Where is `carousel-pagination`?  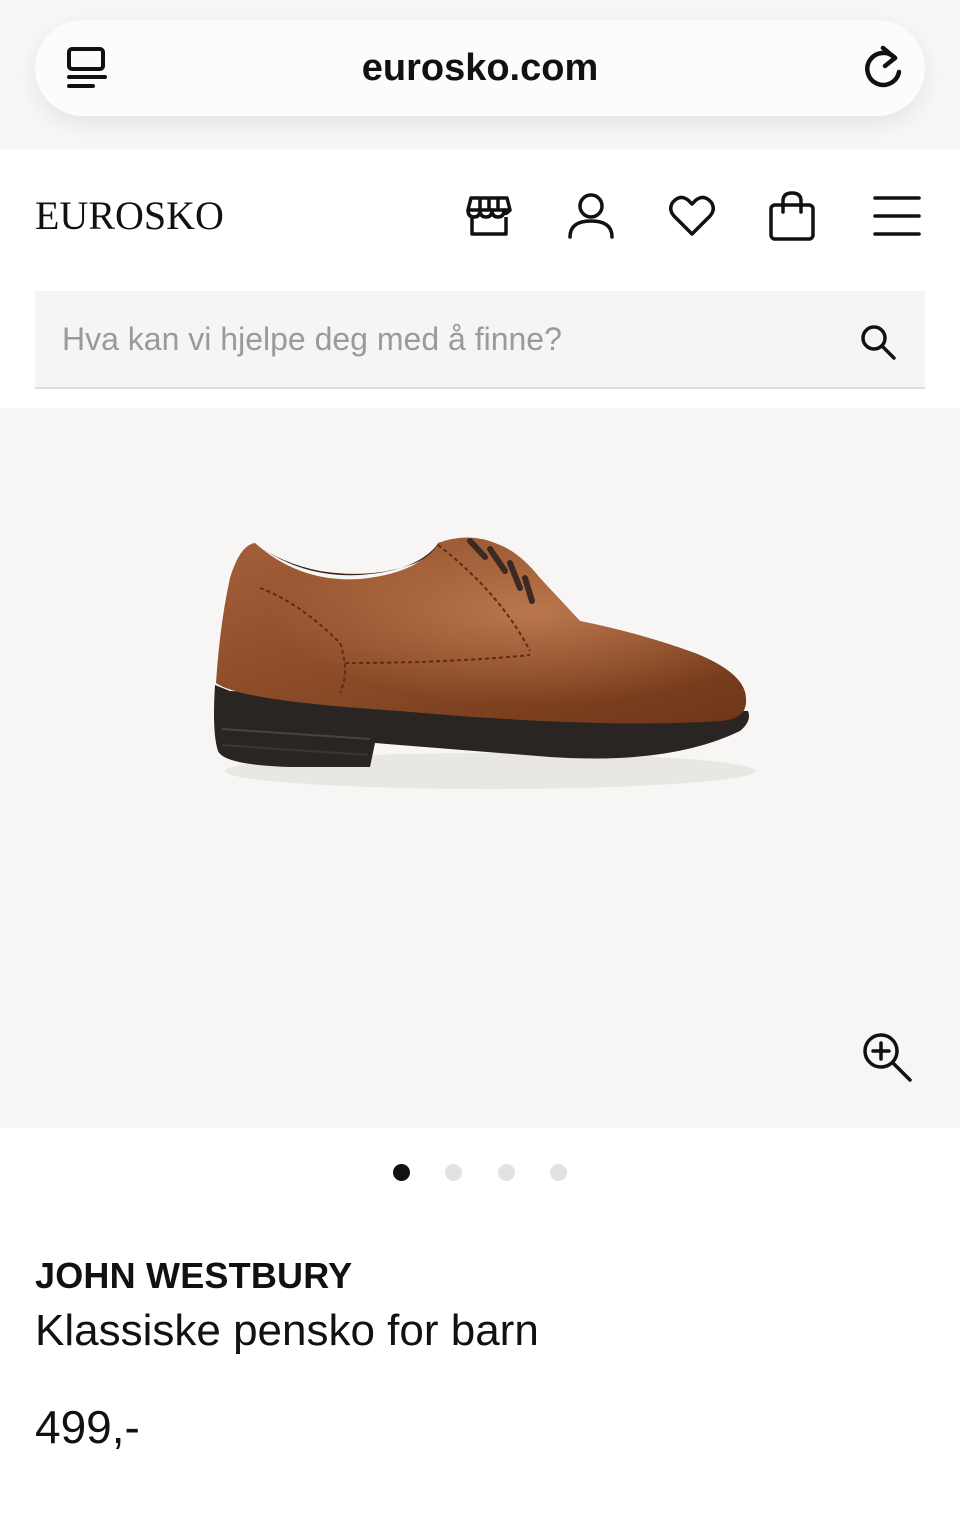
carousel-pagination is located at coordinates (480, 1172).